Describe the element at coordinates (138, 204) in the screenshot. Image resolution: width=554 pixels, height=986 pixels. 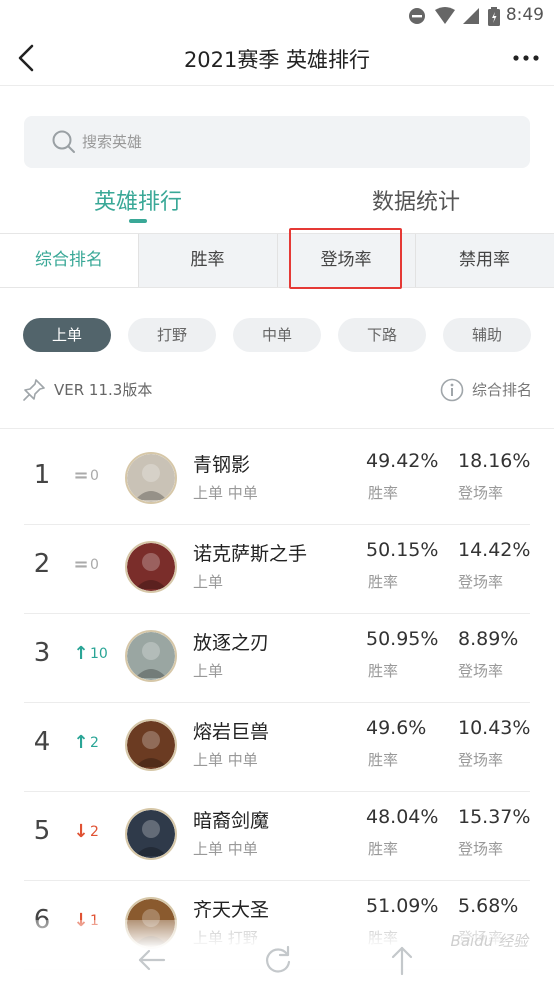
I see `tab-hero-ranking: 英雄排行` at that location.